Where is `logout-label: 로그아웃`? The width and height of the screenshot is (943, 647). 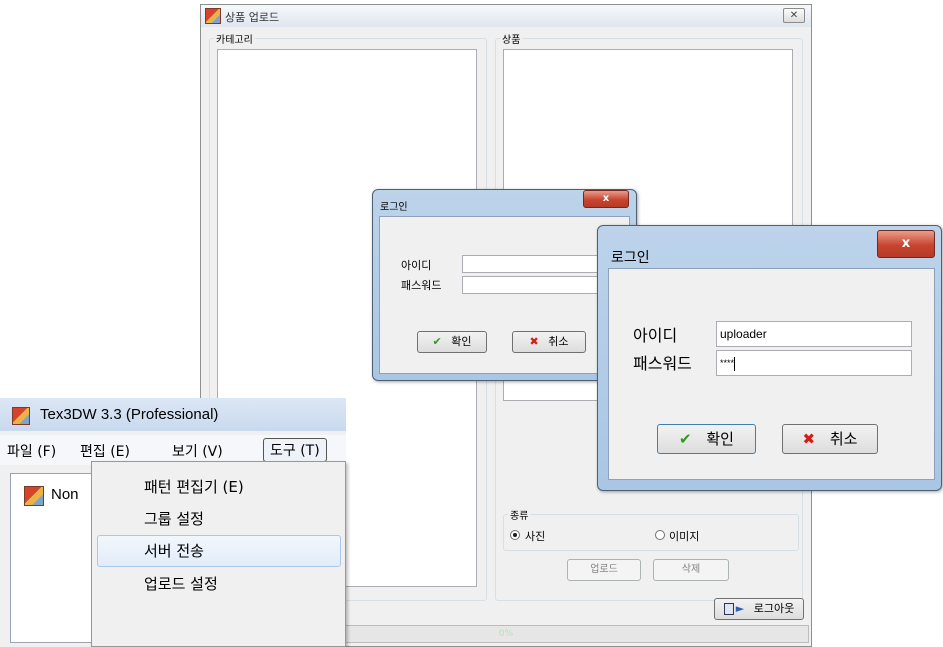
logout-label: 로그아웃 is located at coordinates (774, 608).